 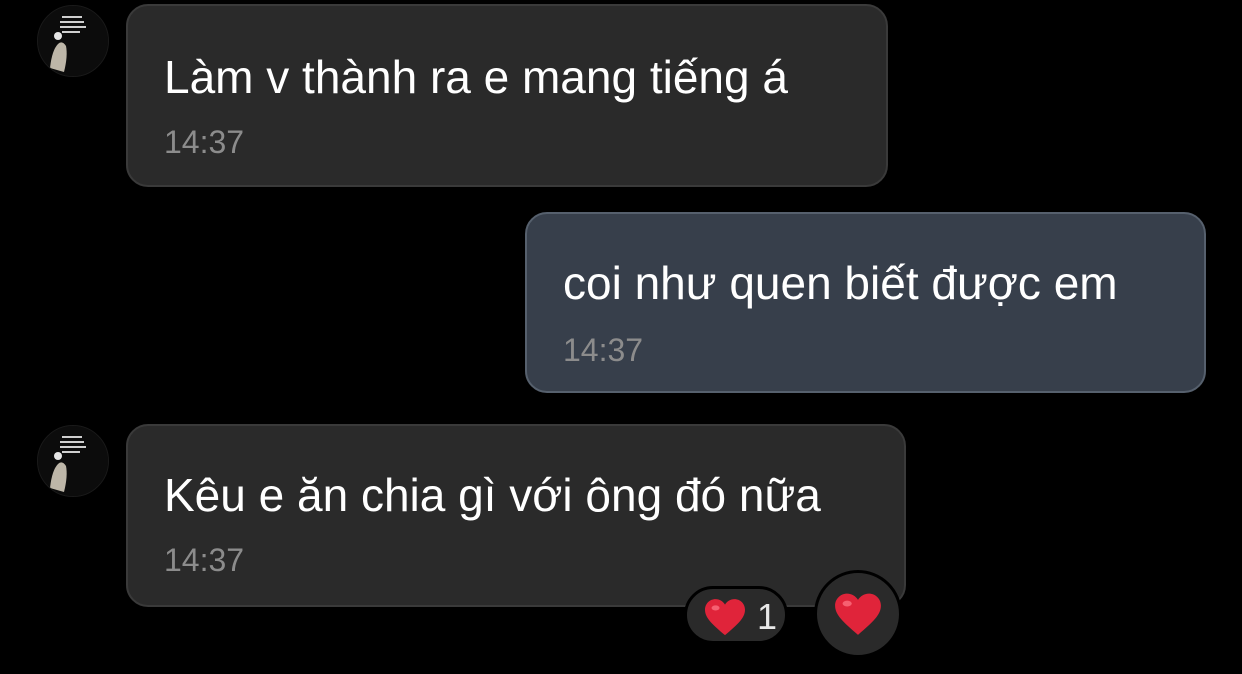 What do you see at coordinates (767, 616) in the screenshot?
I see `reaction-count: 1` at bounding box center [767, 616].